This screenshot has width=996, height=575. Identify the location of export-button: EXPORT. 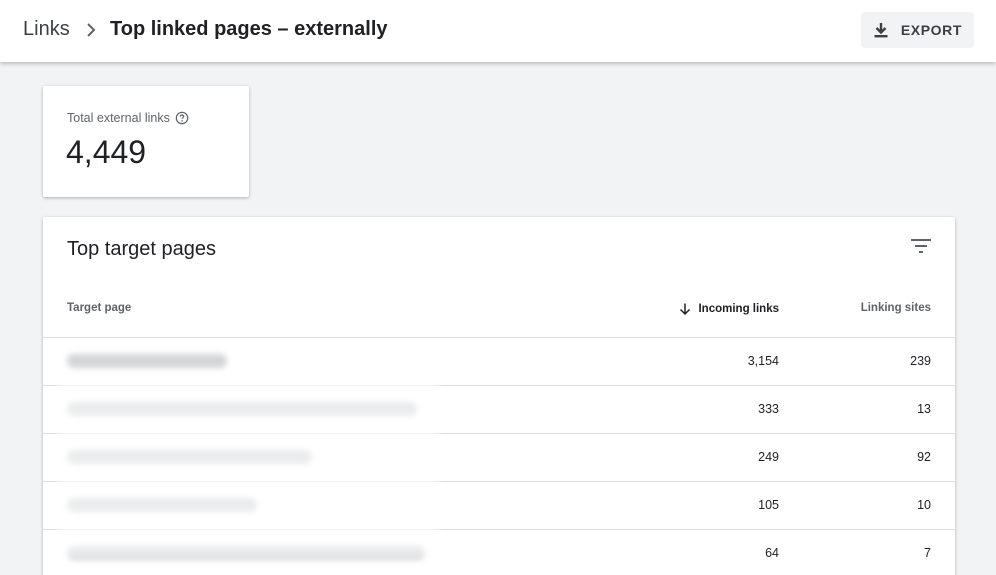
(917, 30).